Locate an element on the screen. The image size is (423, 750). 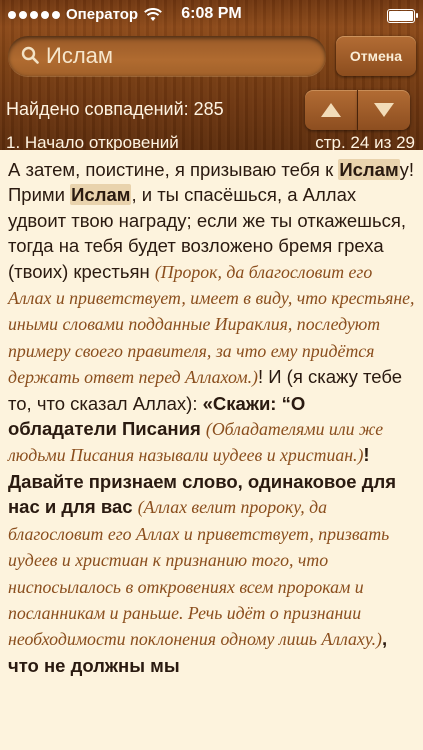
chapter-title: 1. Начало откровений is located at coordinates (92, 142).